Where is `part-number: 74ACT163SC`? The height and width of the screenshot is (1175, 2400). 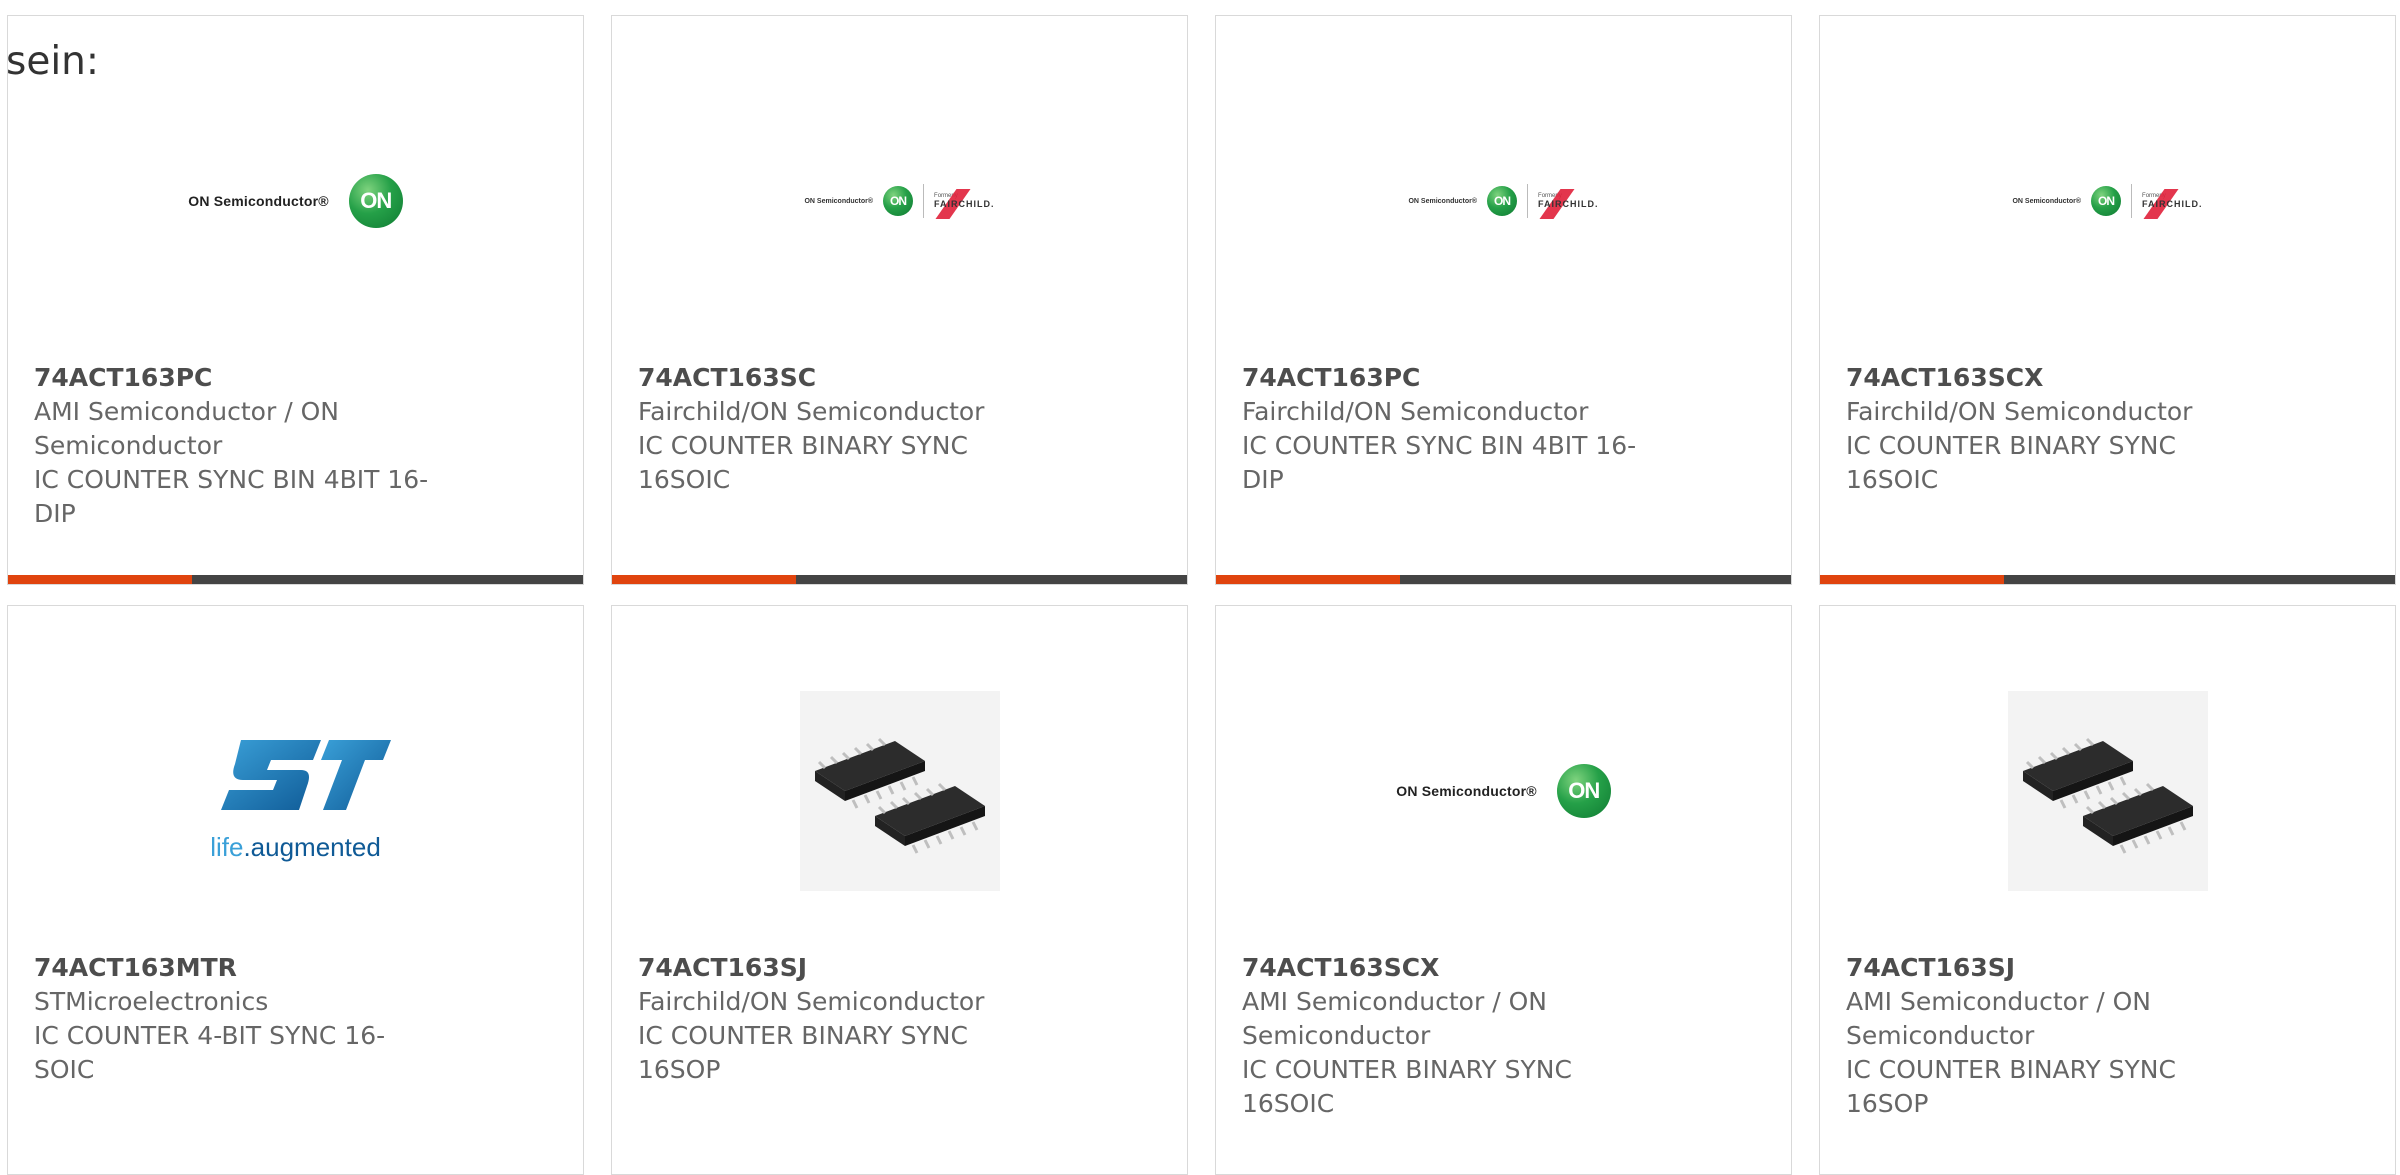
part-number: 74ACT163SC is located at coordinates (838, 378).